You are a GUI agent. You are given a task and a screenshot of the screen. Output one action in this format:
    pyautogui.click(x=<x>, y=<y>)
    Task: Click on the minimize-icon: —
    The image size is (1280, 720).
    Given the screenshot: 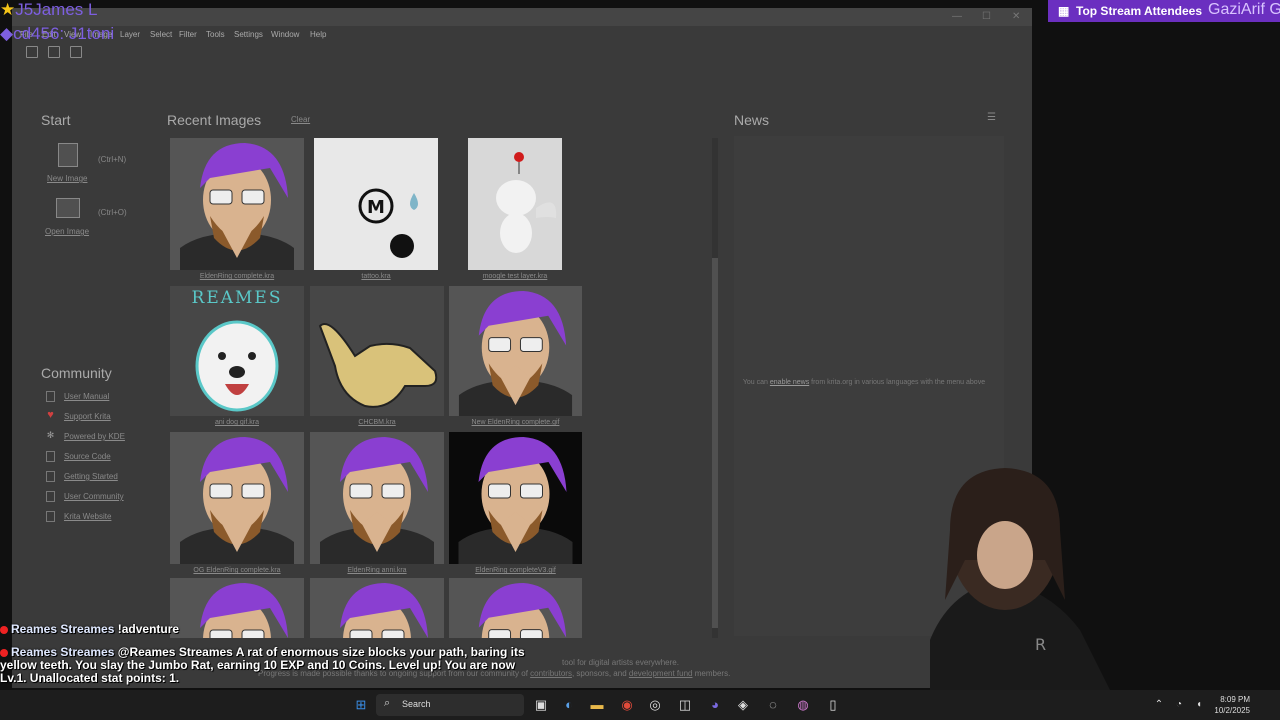 What is the action you would take?
    pyautogui.click(x=957, y=16)
    